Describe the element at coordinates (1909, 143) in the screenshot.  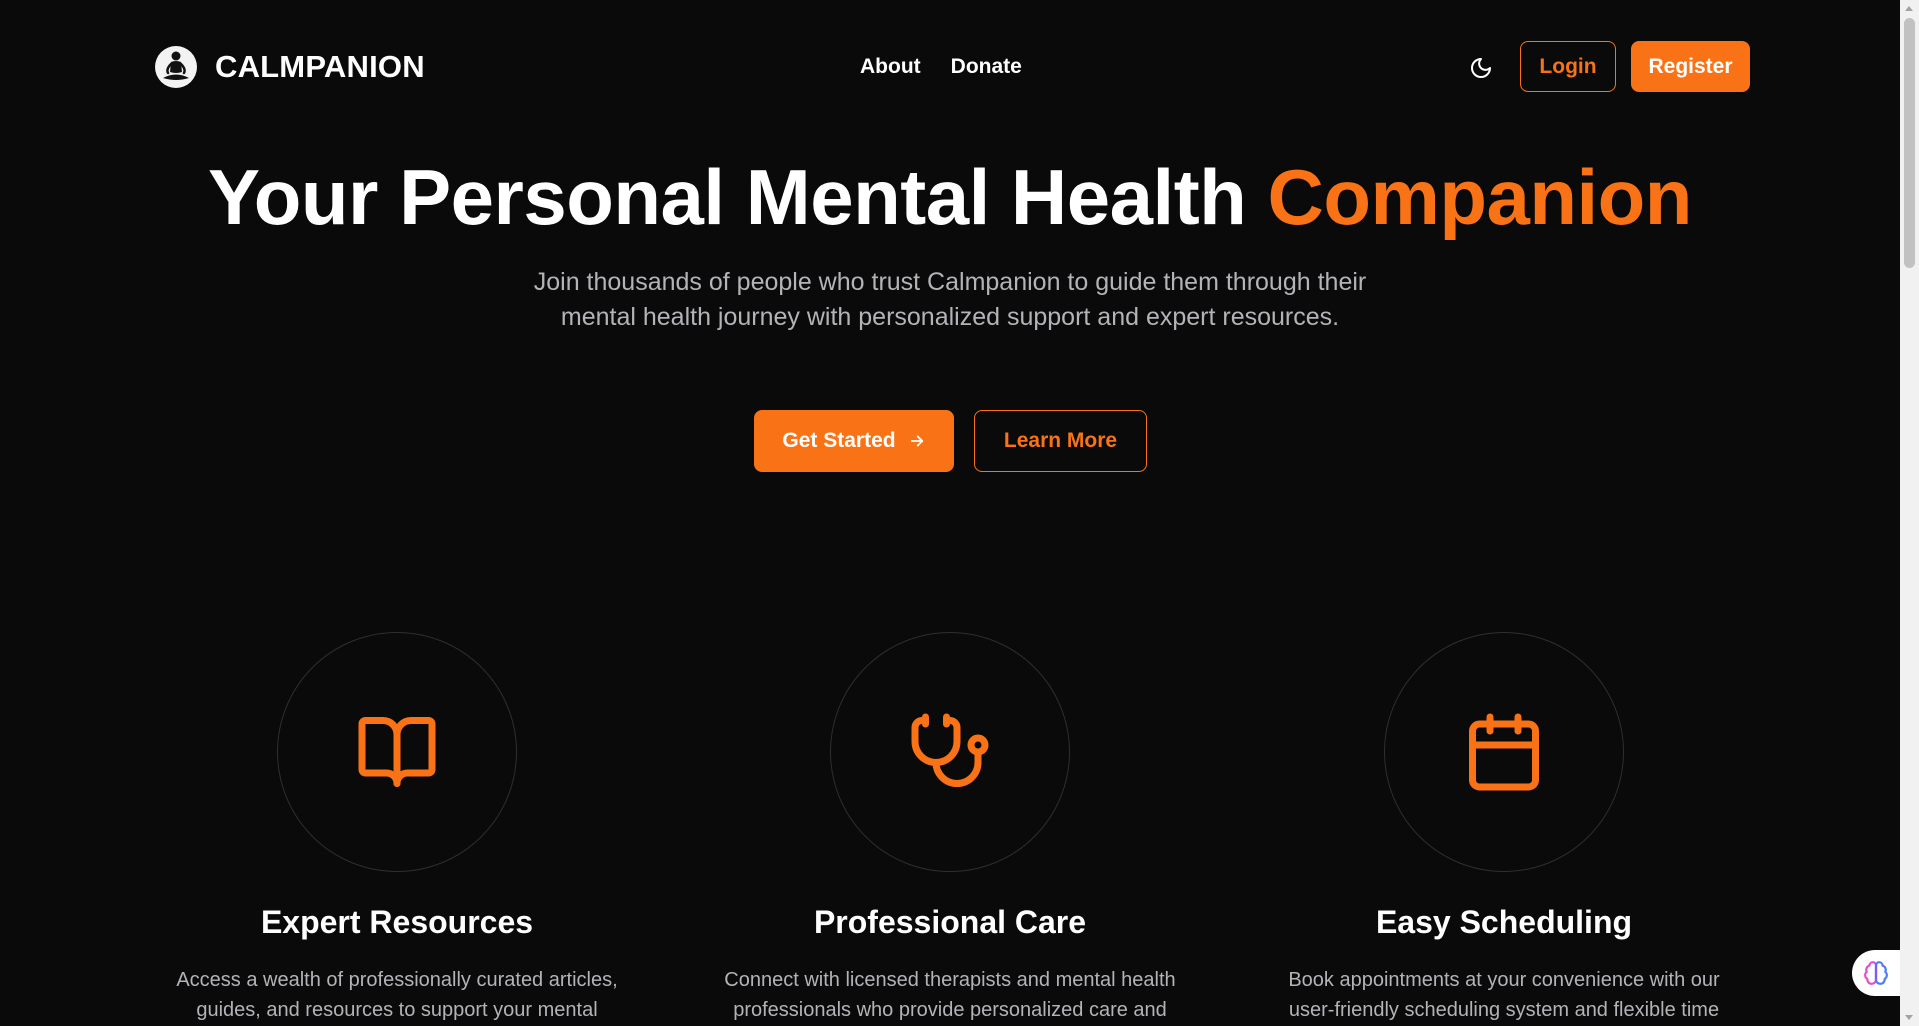
I see `scrollbar-thumb` at that location.